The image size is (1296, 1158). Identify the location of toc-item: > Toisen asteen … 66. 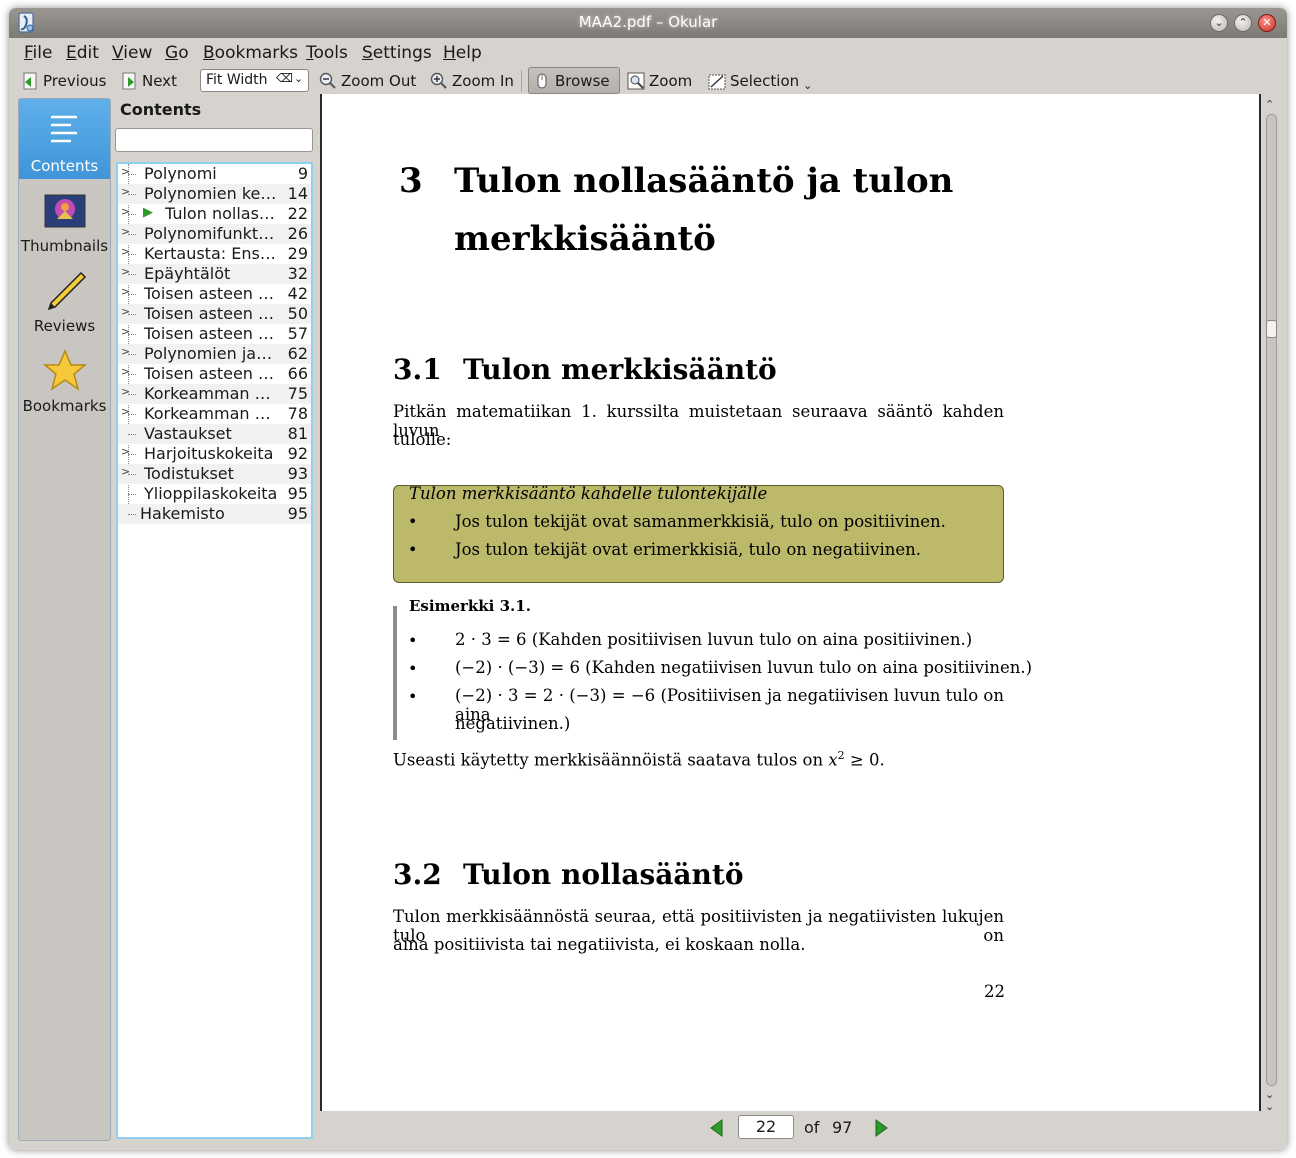
(214, 374).